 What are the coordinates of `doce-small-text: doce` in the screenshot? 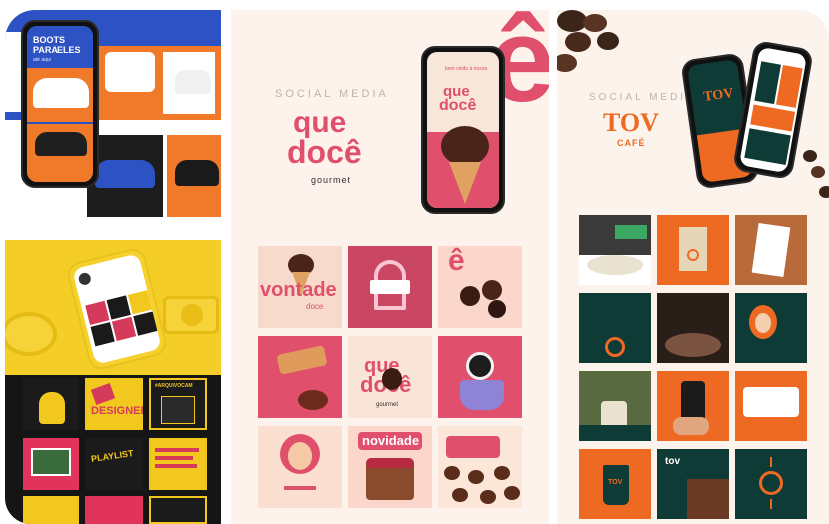 It's located at (315, 306).